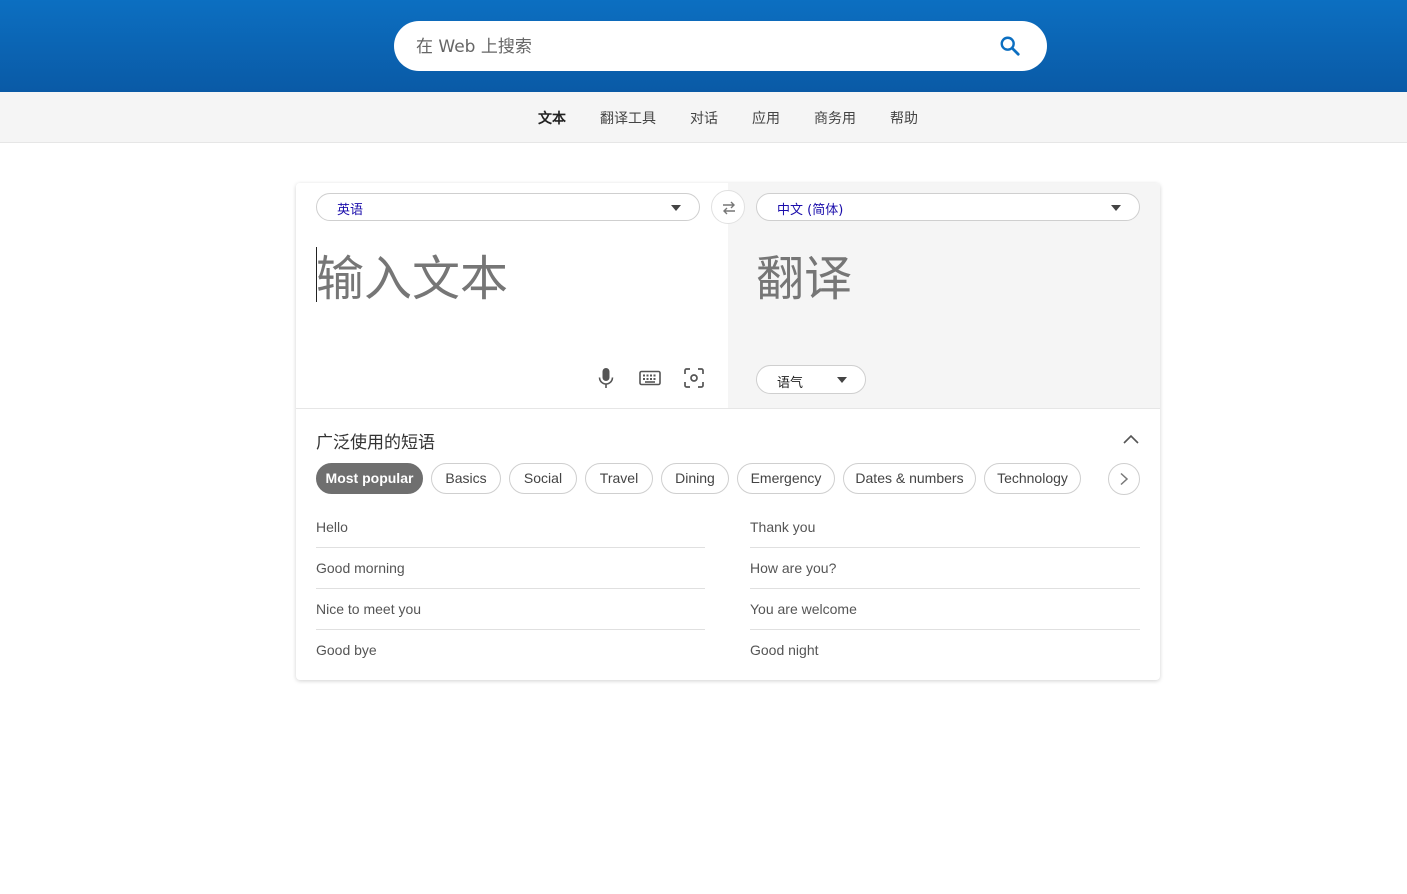 The height and width of the screenshot is (894, 1407). I want to click on tone-label: 语气, so click(790, 383).